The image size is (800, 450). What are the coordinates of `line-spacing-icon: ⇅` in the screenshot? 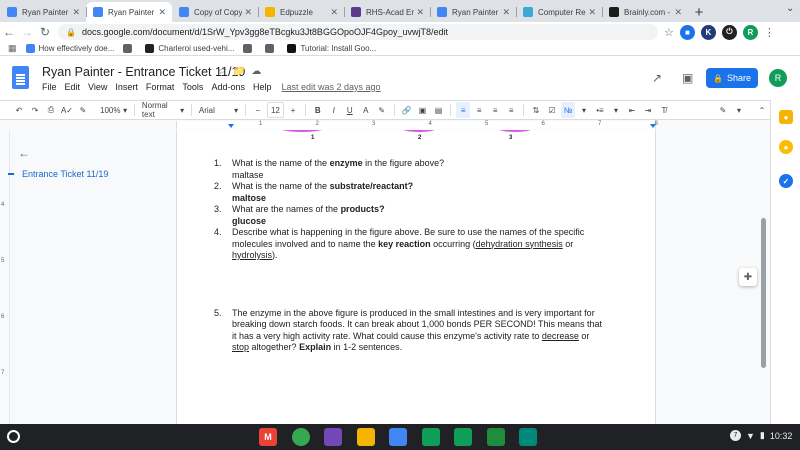 It's located at (536, 110).